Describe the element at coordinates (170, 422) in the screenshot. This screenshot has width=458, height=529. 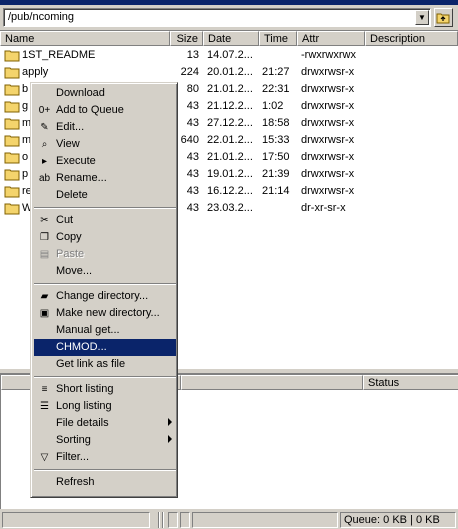
I see `submenu-arrow-icon` at that location.